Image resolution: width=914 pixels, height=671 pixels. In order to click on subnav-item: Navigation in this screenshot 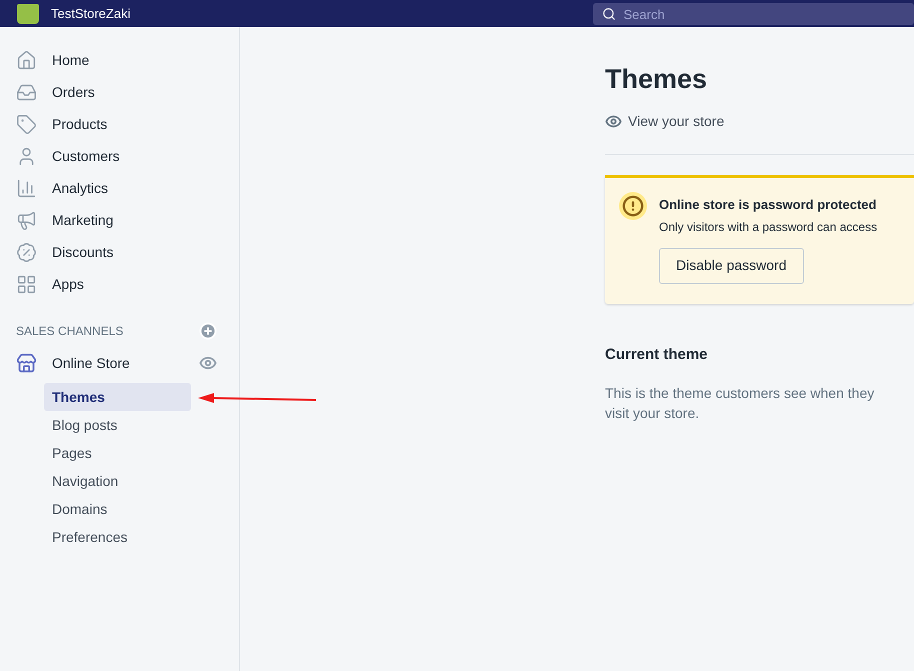, I will do `click(117, 481)`.